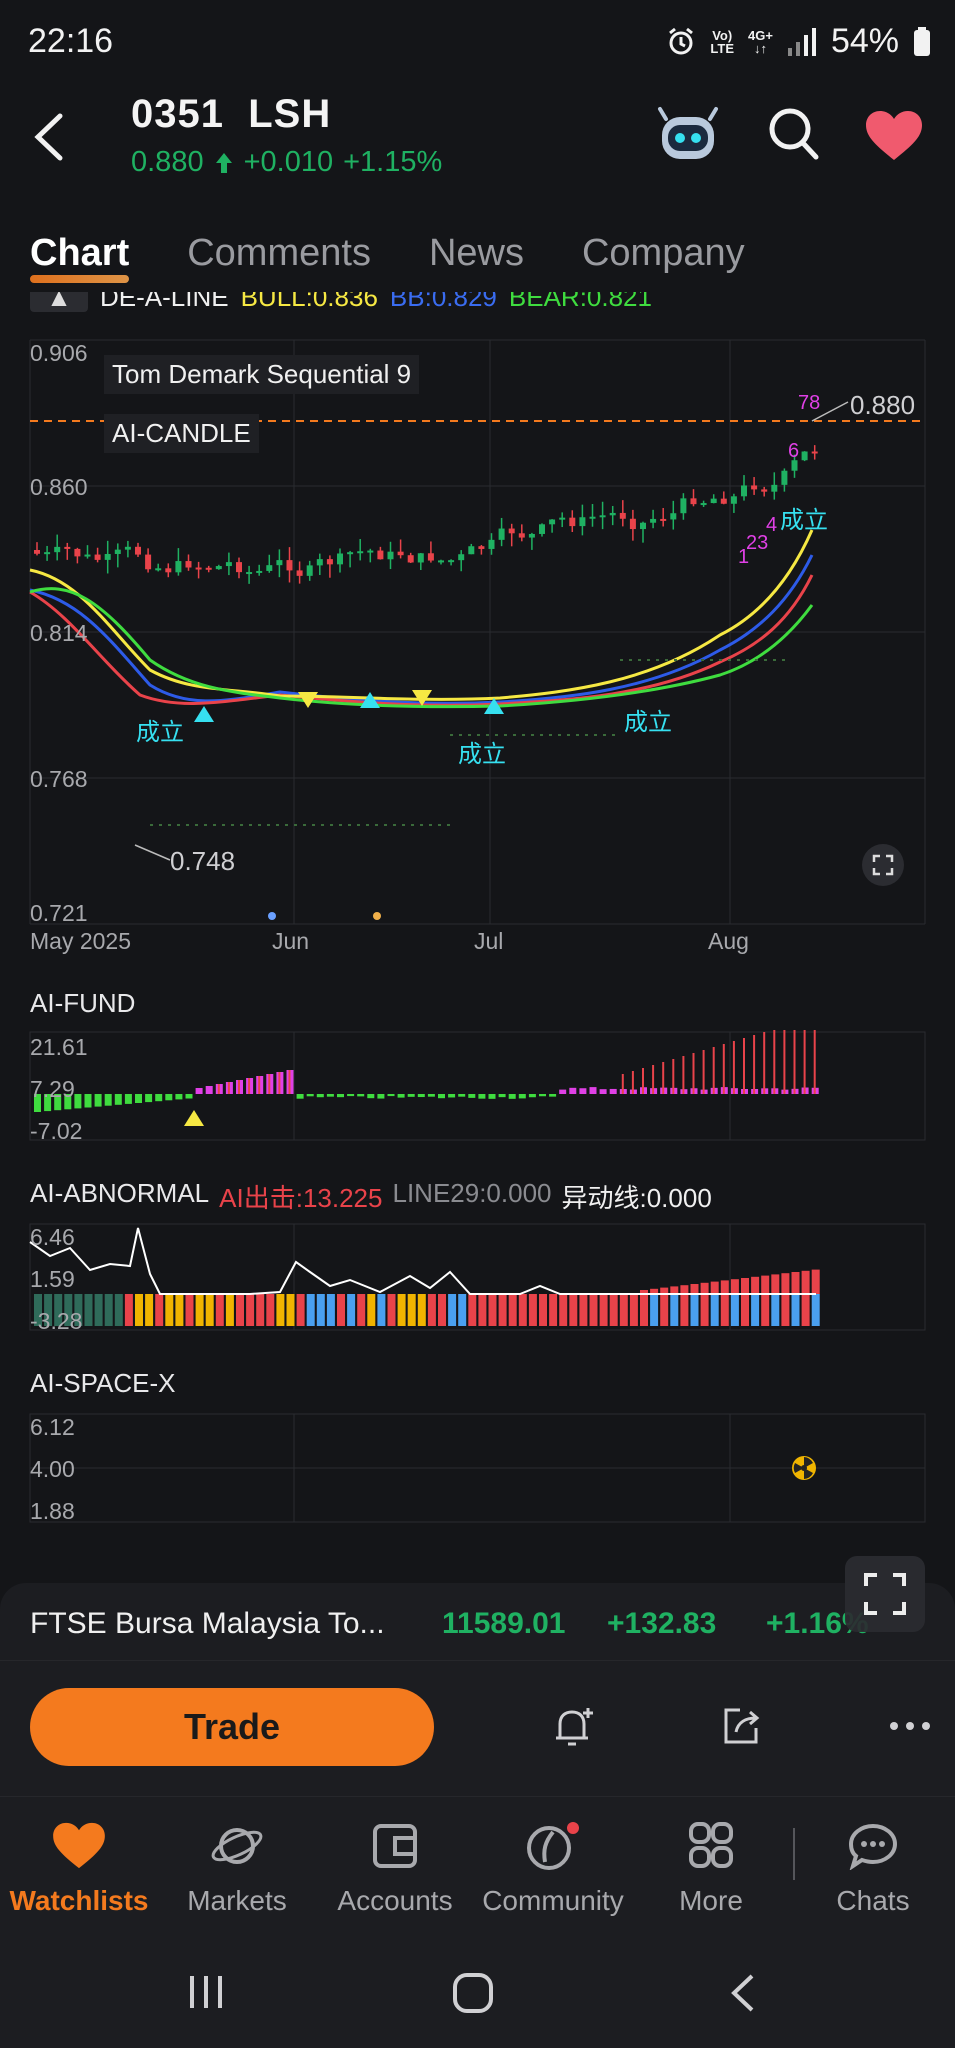  Describe the element at coordinates (743, 1993) in the screenshot. I see `system-back-icon` at that location.